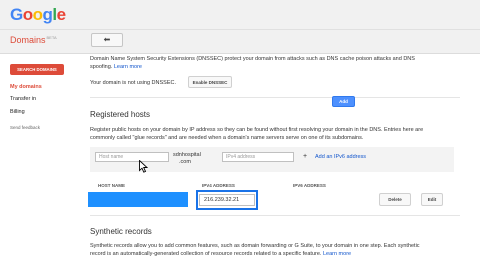 The height and width of the screenshot is (270, 480). I want to click on logo-letter: G, so click(16, 14).